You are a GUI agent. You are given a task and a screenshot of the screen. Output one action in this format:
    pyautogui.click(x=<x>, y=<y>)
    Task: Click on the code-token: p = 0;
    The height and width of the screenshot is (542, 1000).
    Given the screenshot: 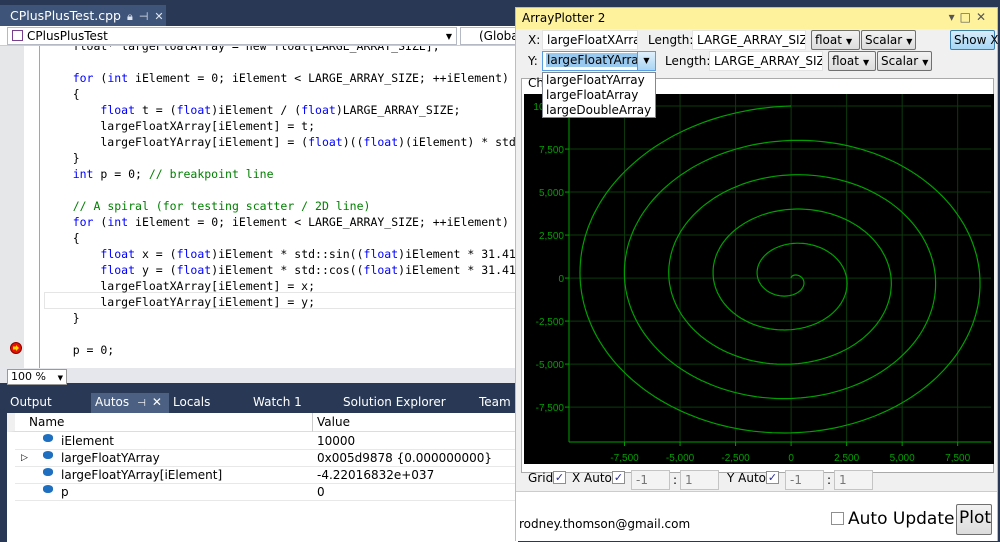 What is the action you would take?
    pyautogui.click(x=80, y=350)
    